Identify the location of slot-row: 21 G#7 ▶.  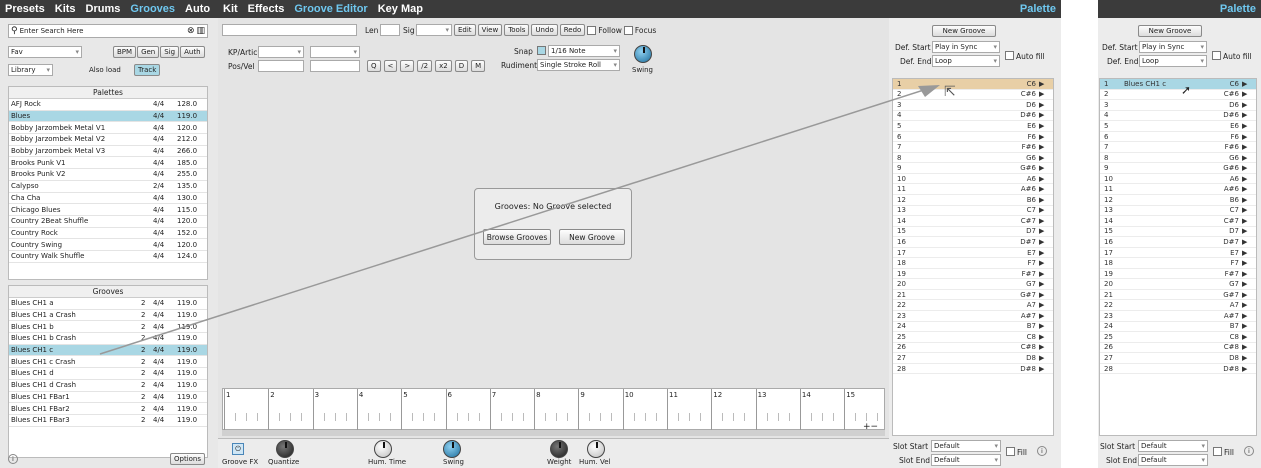
(973, 295).